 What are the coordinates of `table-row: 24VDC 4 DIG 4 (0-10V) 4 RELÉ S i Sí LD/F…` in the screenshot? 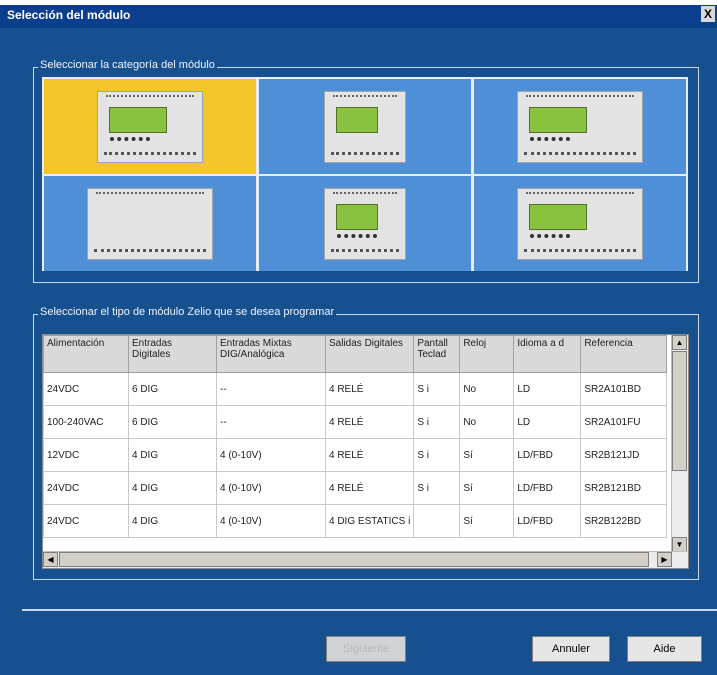 It's located at (355, 488).